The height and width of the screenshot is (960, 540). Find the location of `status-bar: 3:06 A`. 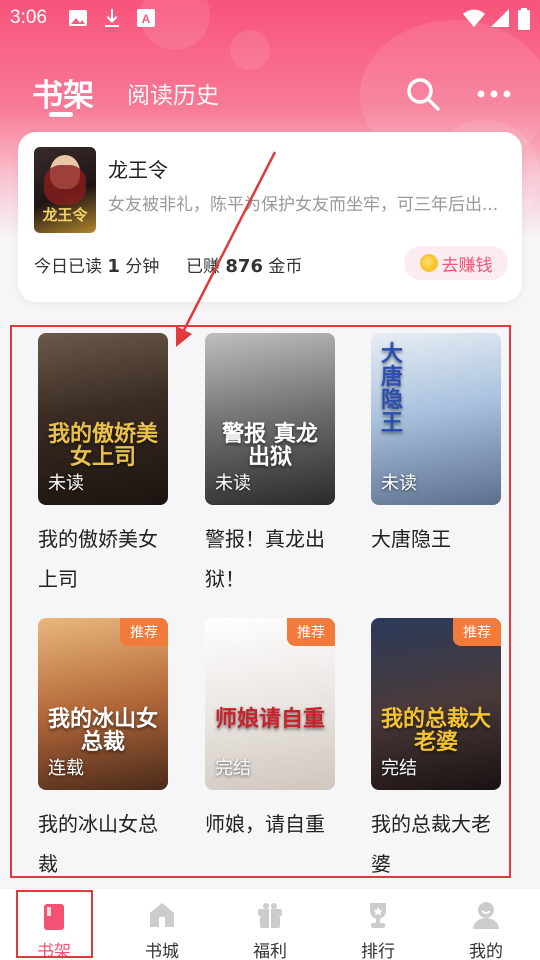

status-bar: 3:06 A is located at coordinates (270, 18).